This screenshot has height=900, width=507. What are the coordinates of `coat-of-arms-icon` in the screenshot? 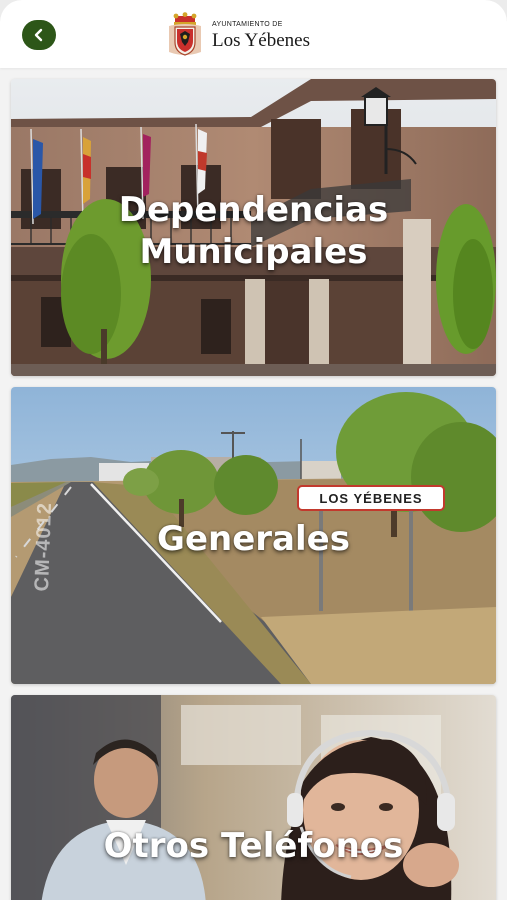 It's located at (185, 34).